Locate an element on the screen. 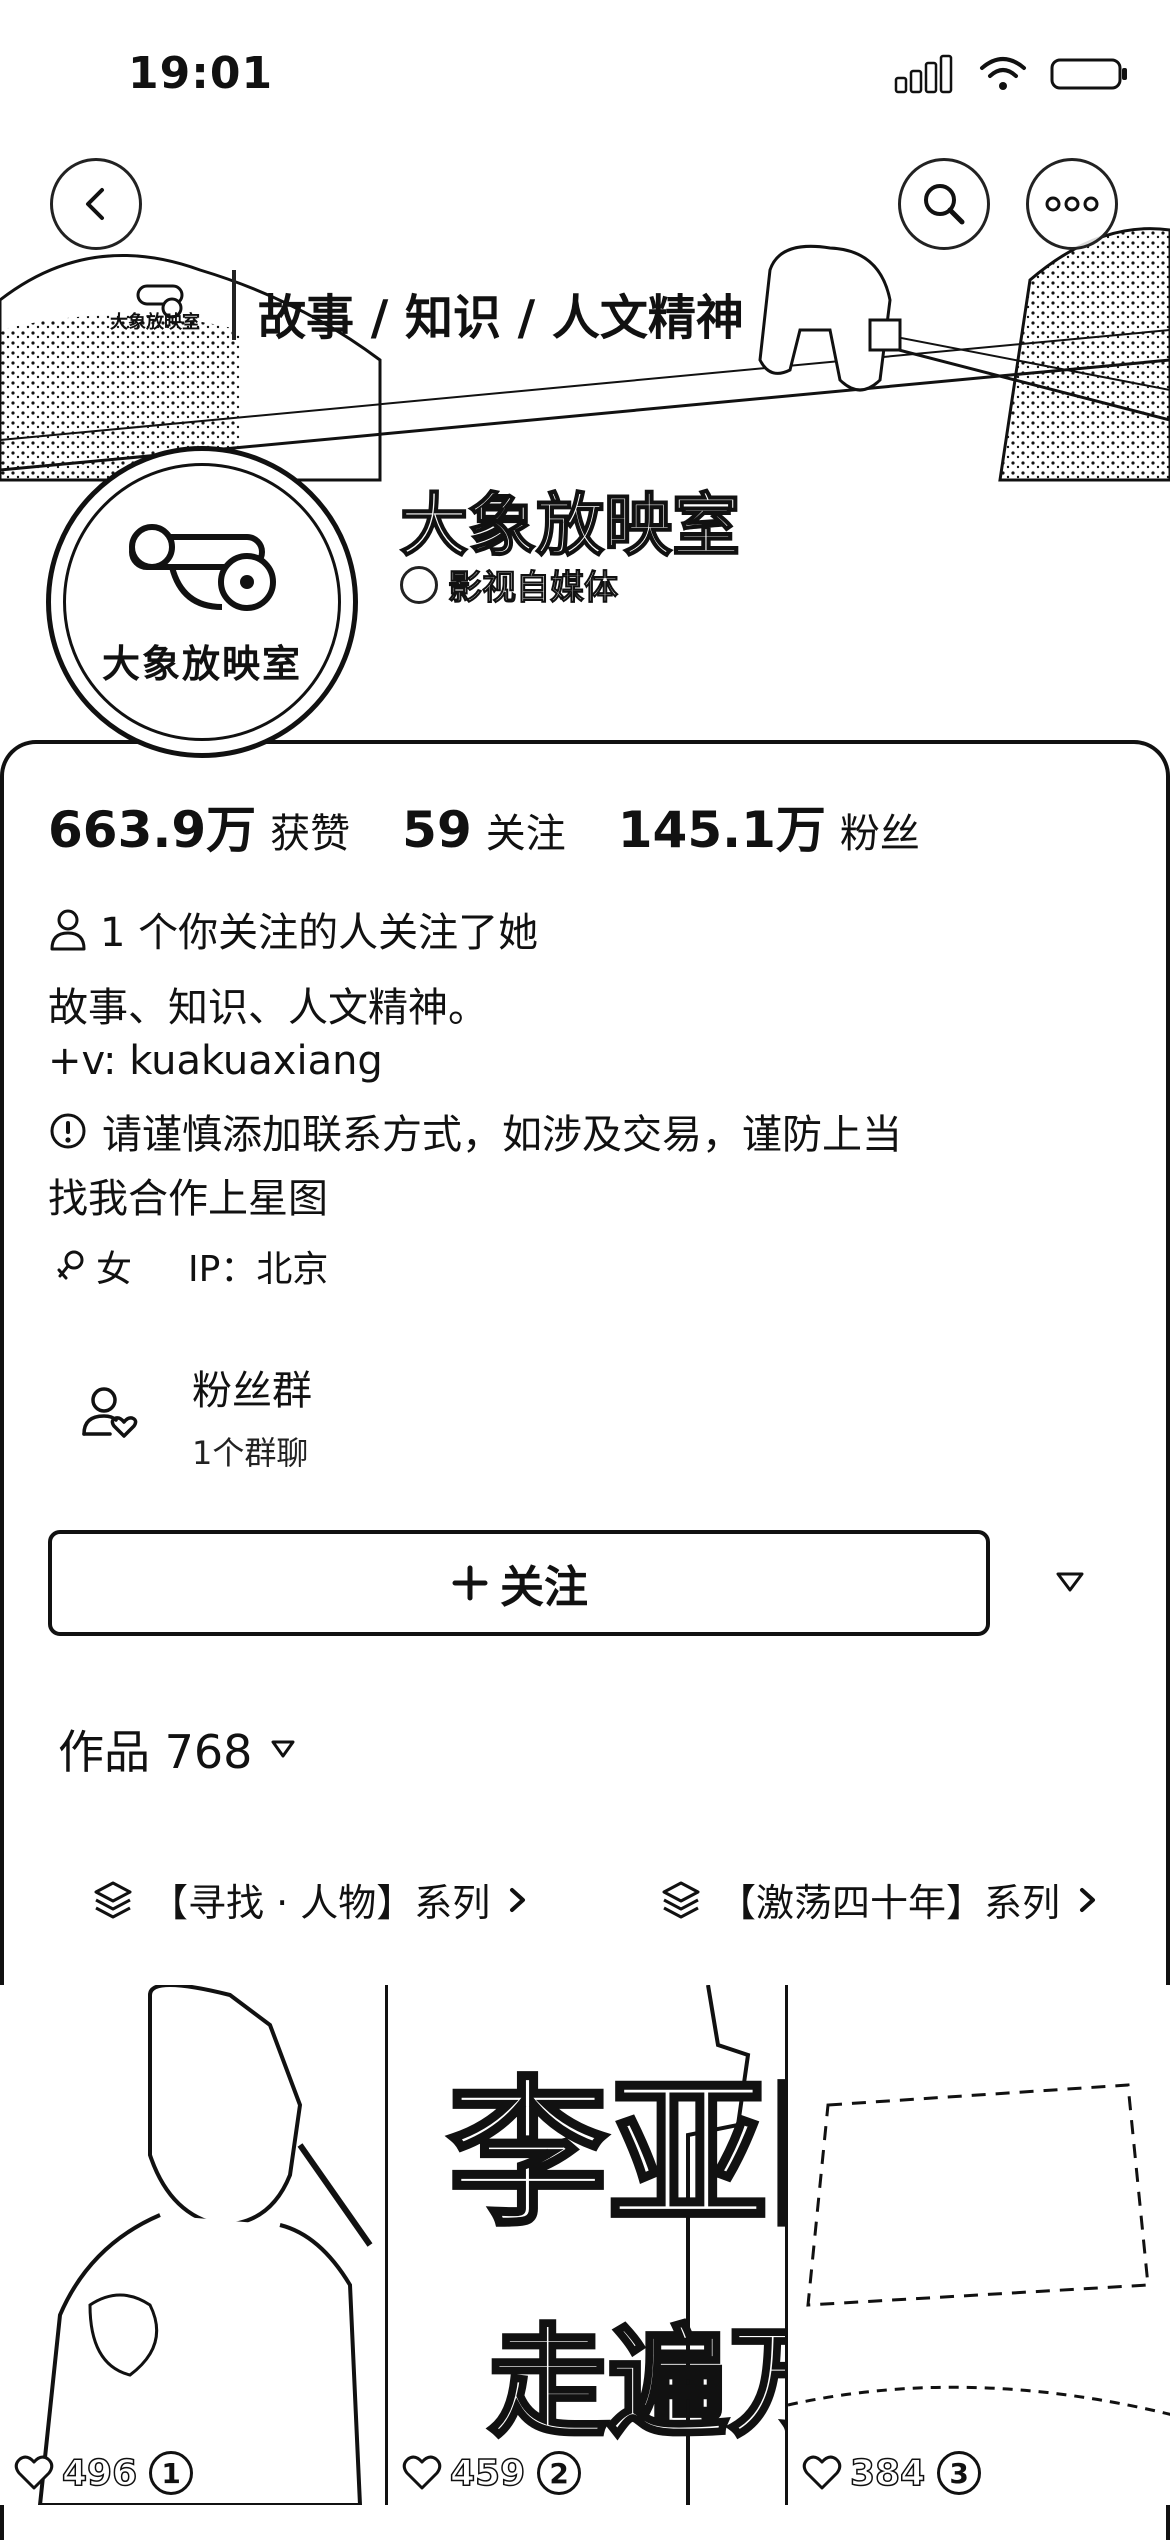 The height and width of the screenshot is (2540, 1170). likes-count: 663.9万 is located at coordinates (152, 826).